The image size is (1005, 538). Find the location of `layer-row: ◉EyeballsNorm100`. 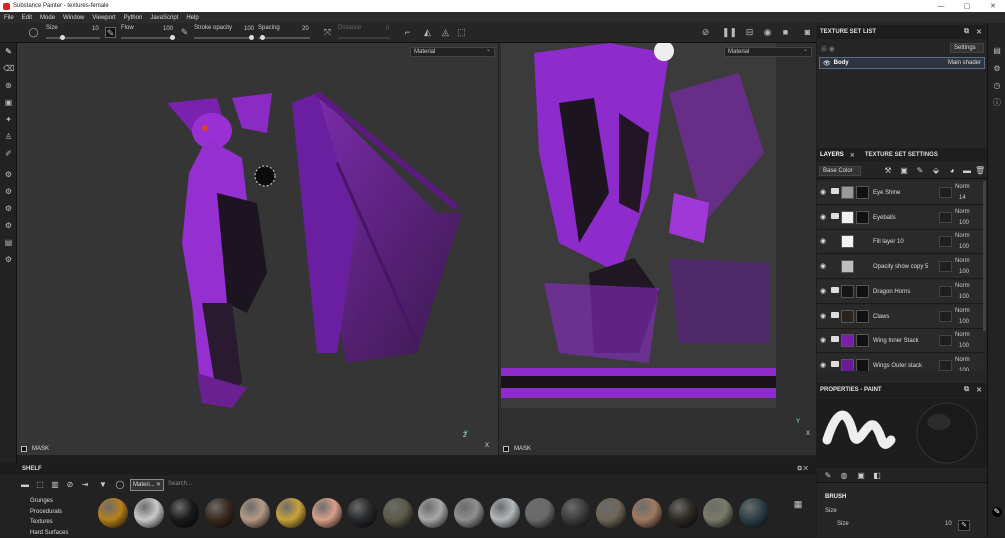

layer-row: ◉EyeballsNorm100 is located at coordinates (901, 218).